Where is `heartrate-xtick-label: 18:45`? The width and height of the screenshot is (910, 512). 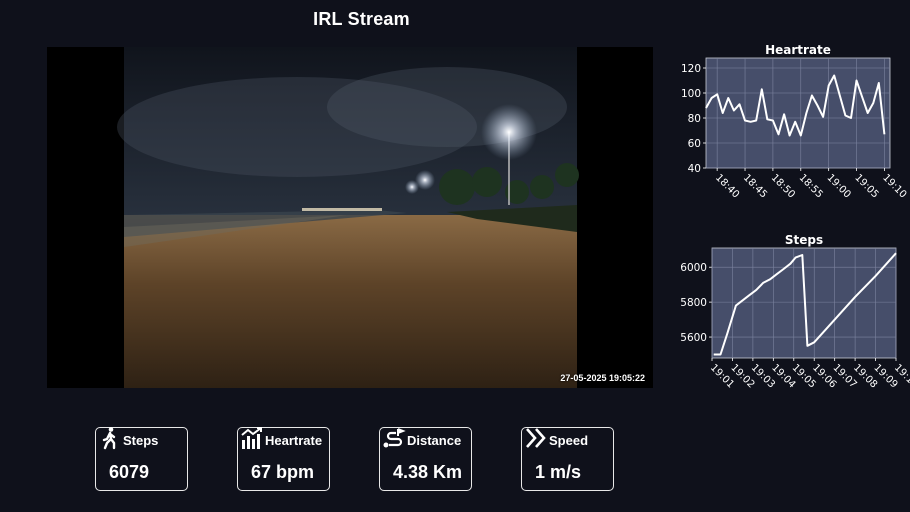
heartrate-xtick-label: 18:45 is located at coordinates (755, 186).